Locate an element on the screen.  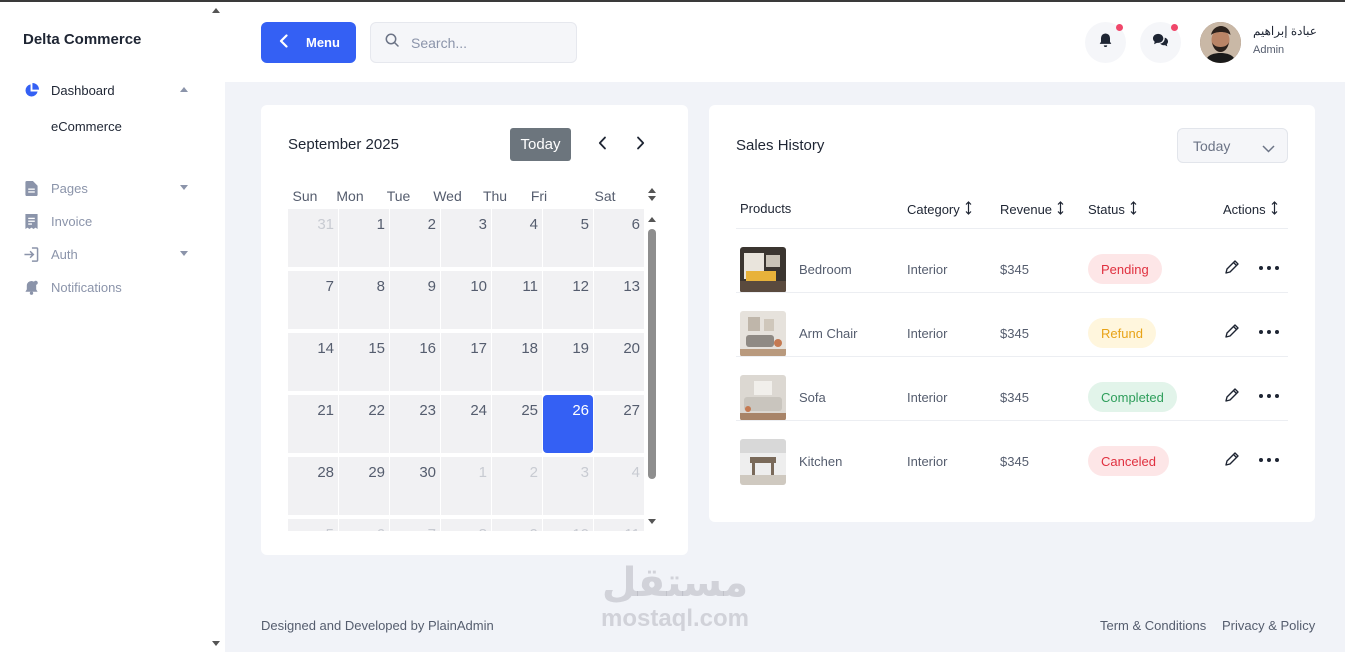
sidebar-item-label: Invoice is located at coordinates (72, 221).